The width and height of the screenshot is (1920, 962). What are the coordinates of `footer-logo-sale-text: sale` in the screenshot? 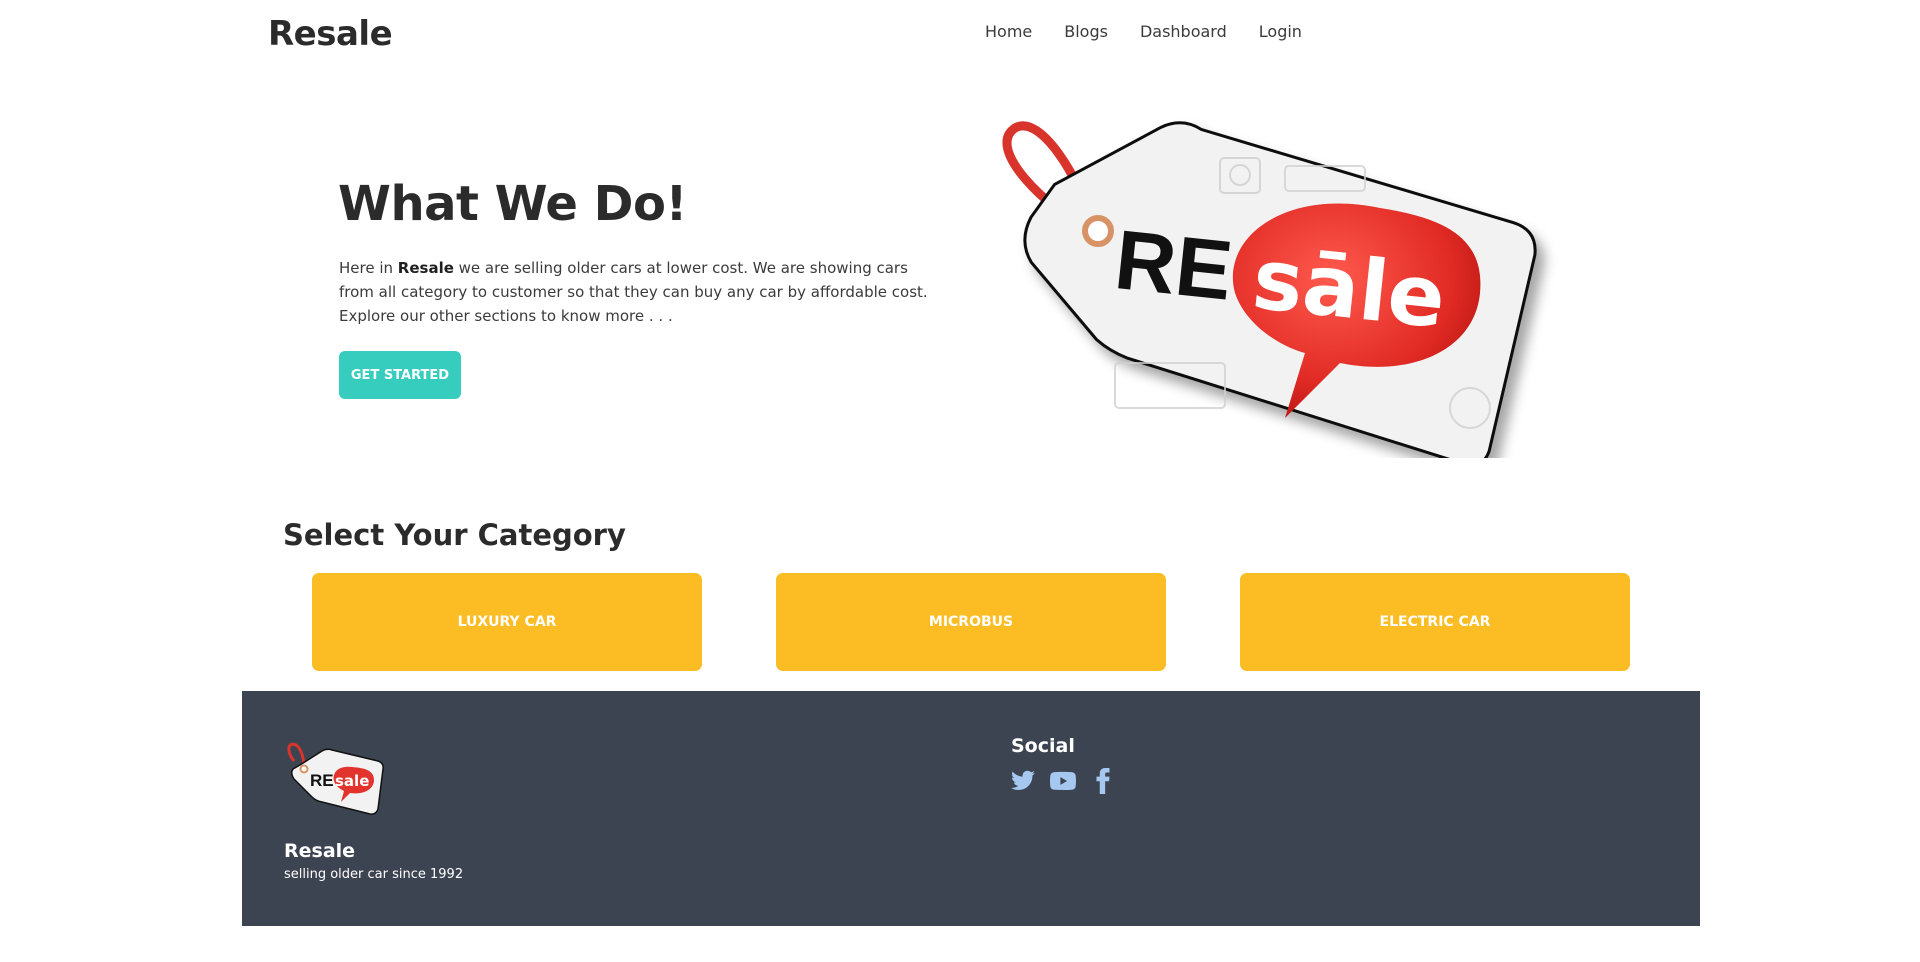 It's located at (352, 781).